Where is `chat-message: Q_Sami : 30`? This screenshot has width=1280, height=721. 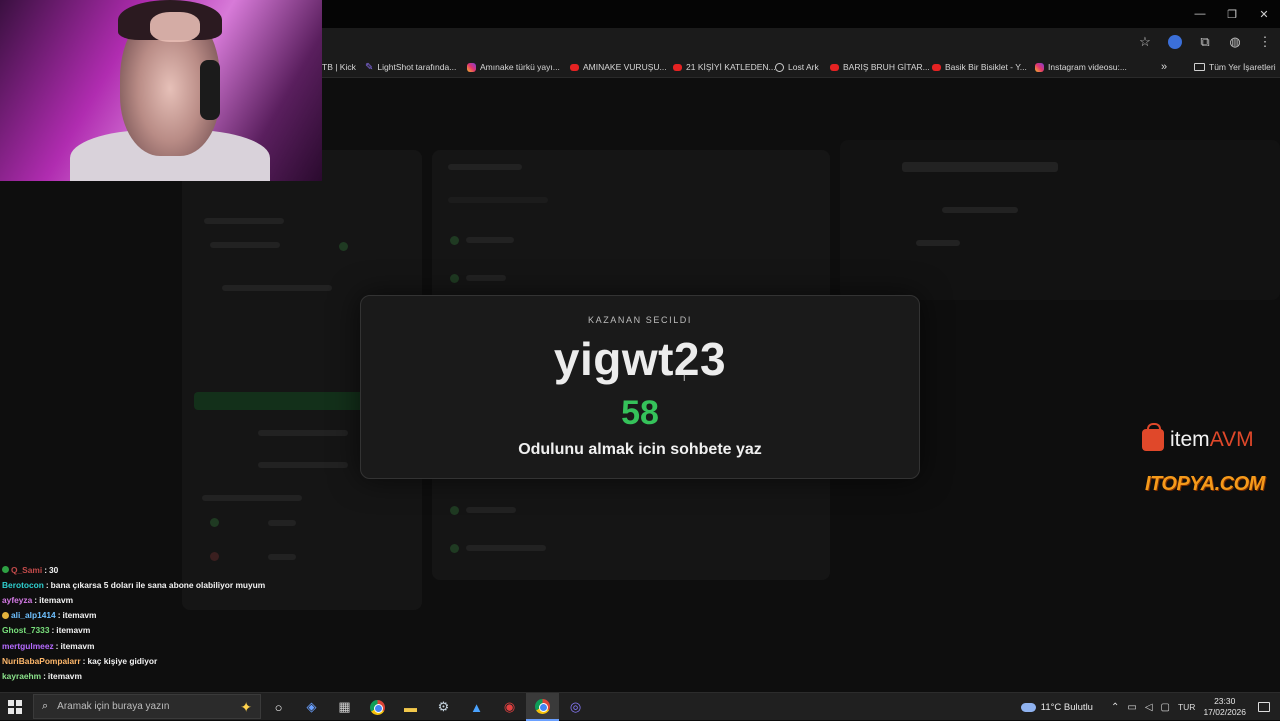 chat-message: Q_Sami : 30 is located at coordinates (152, 569).